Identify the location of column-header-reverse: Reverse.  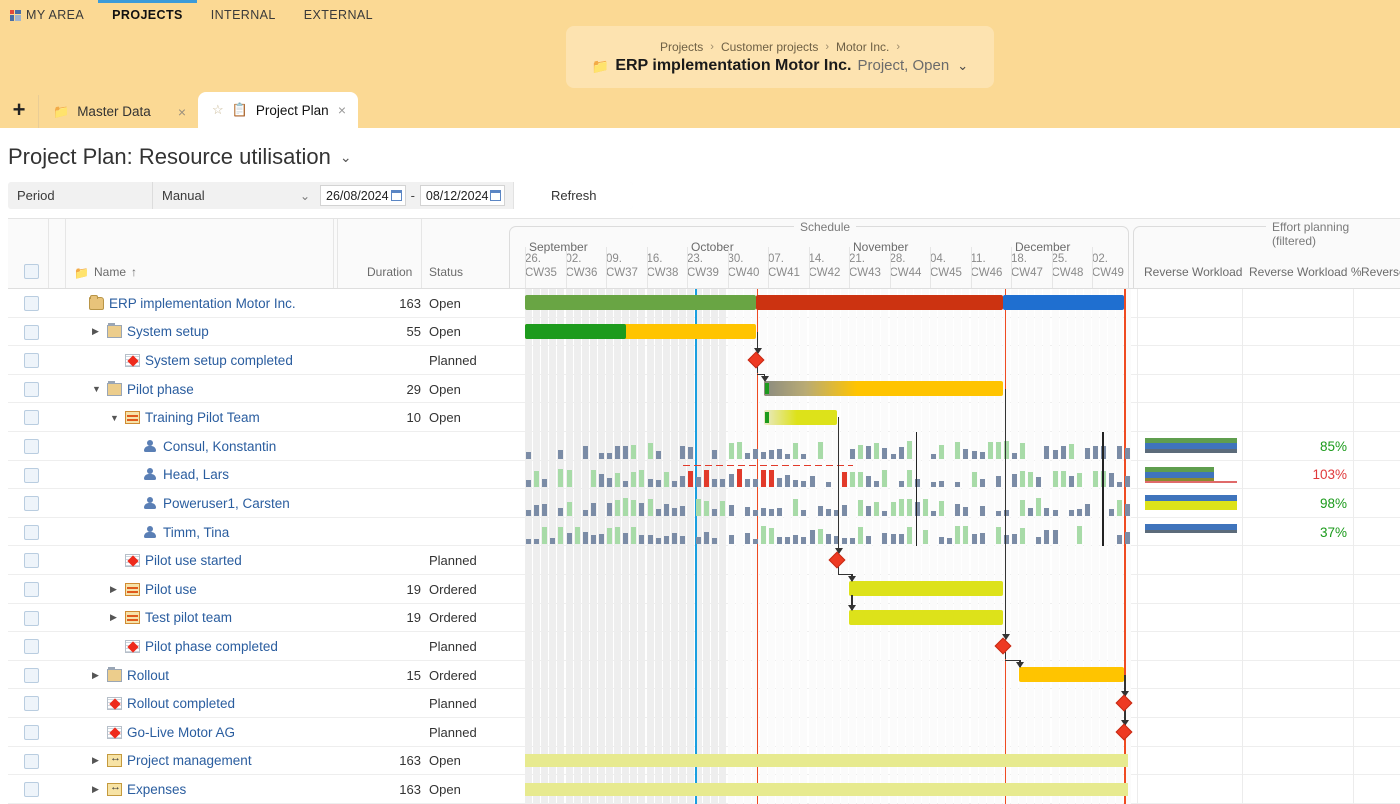
(1380, 253).